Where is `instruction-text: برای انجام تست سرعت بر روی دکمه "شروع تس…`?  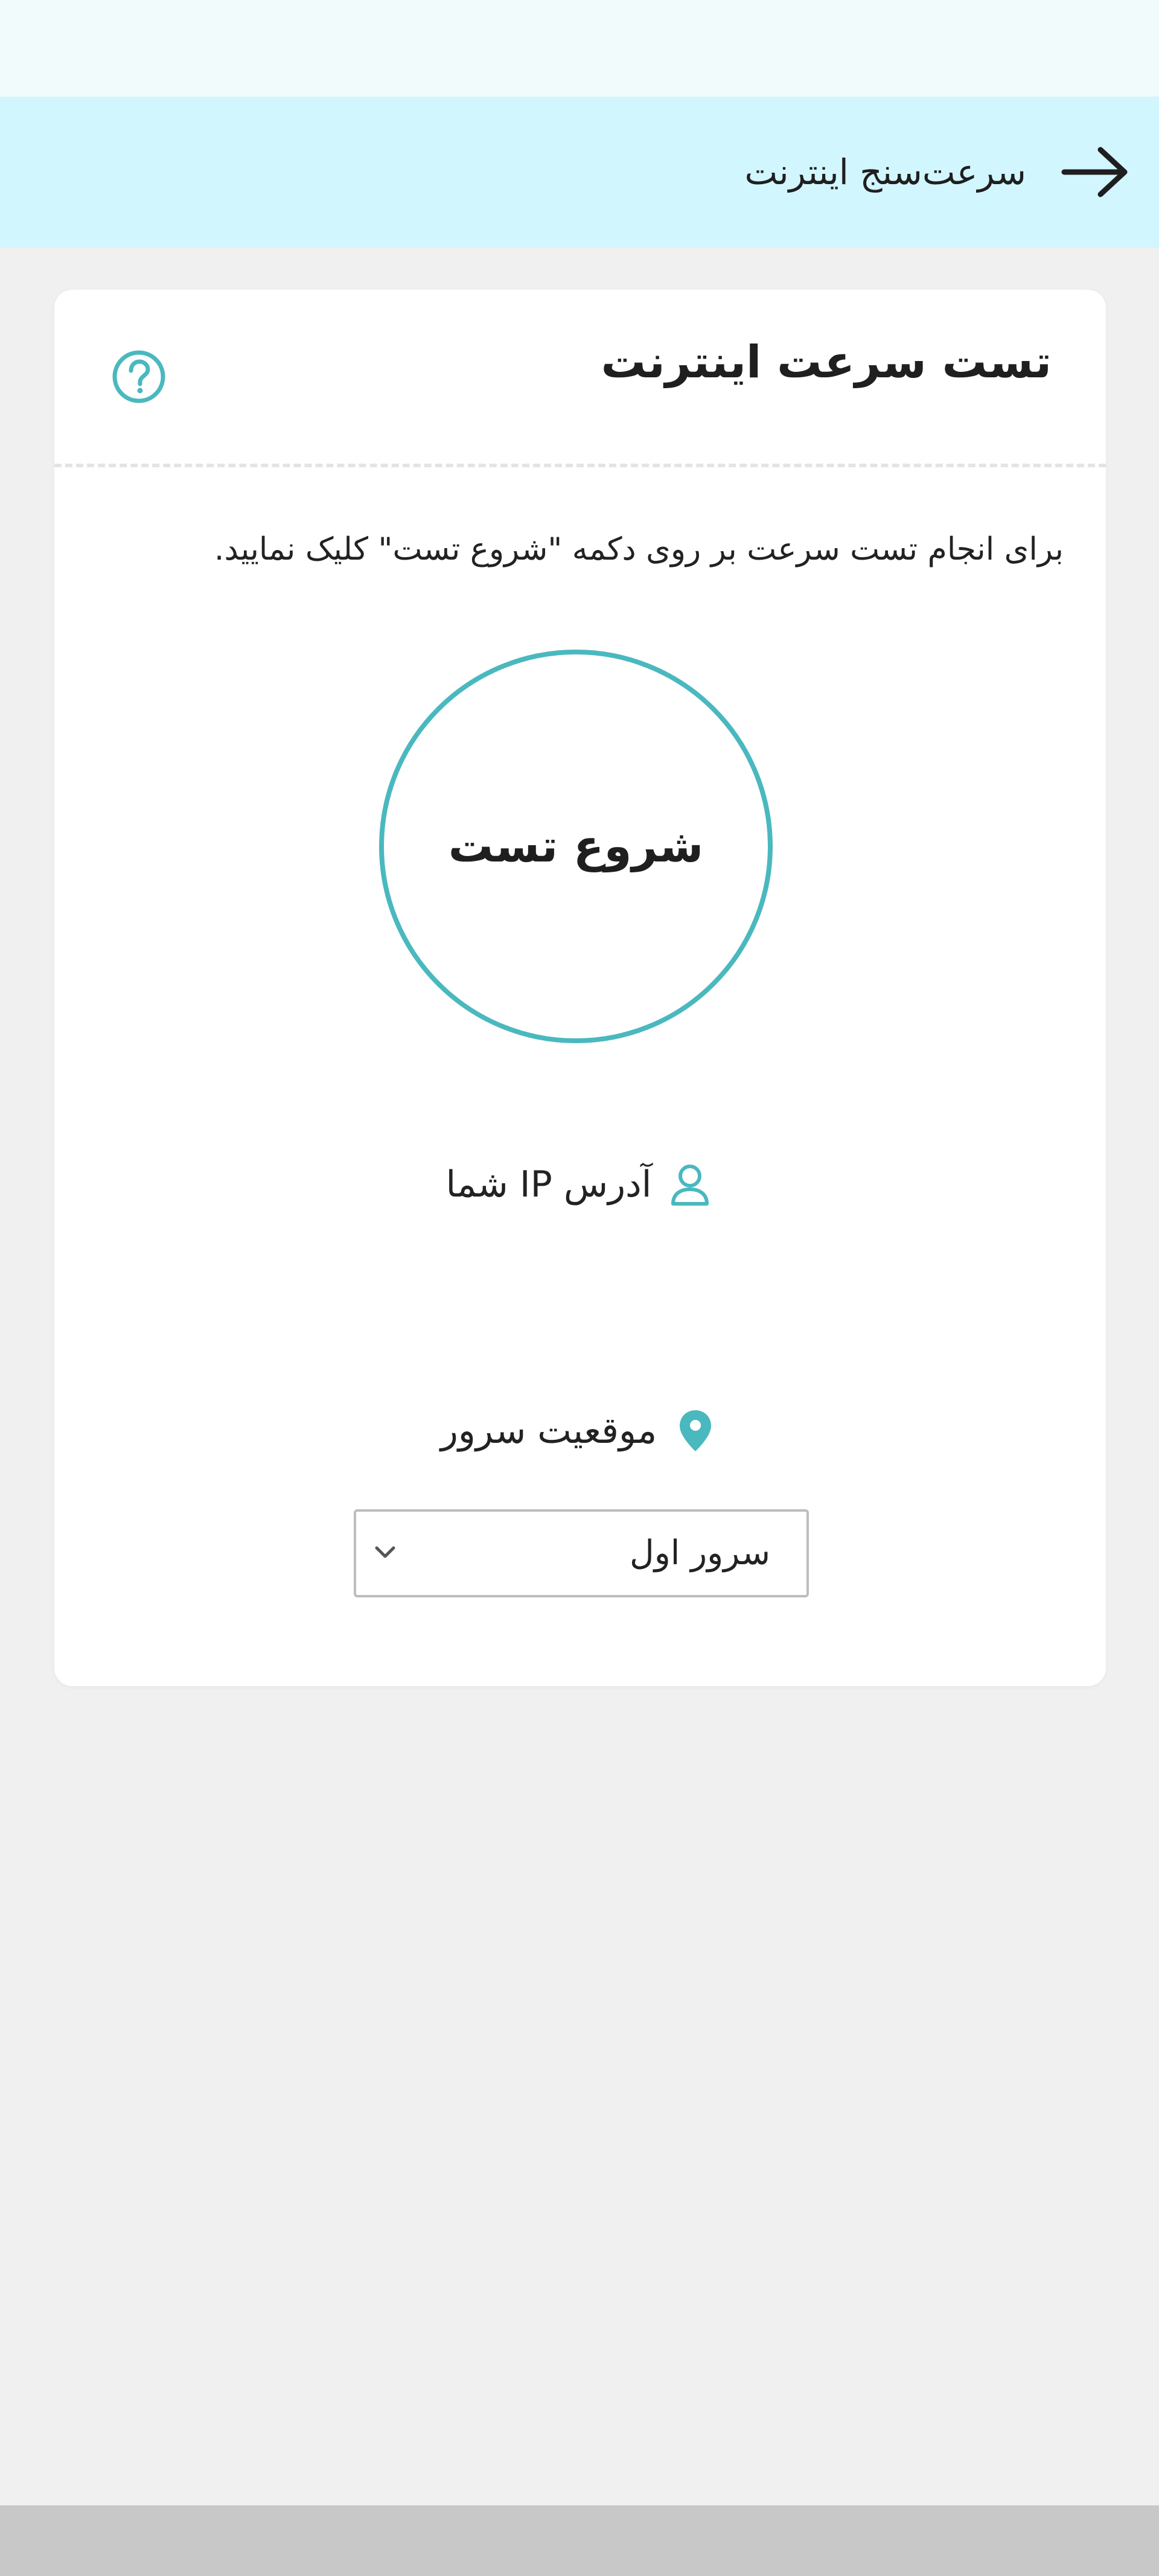
instruction-text: برای انجام تست سرعت بر روی دکمه "شروع تس… is located at coordinates (639, 549).